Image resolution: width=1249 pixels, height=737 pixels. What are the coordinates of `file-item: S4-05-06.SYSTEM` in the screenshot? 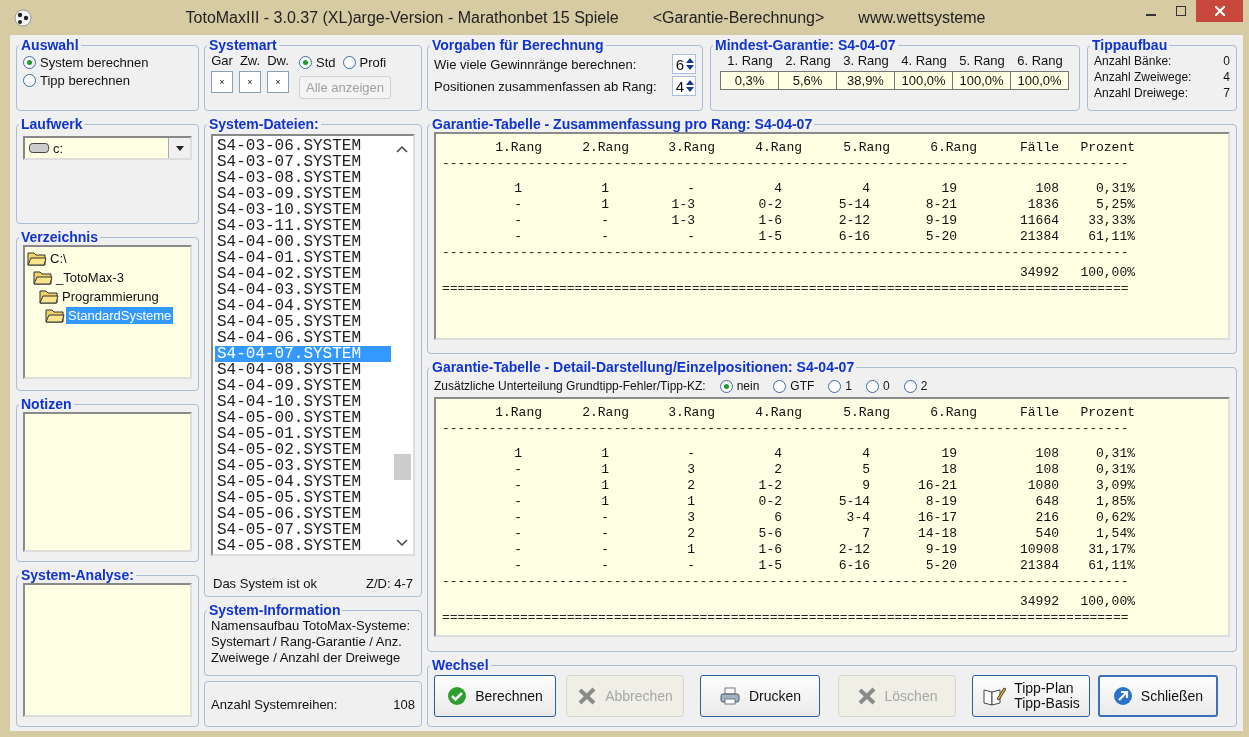 It's located at (303, 514).